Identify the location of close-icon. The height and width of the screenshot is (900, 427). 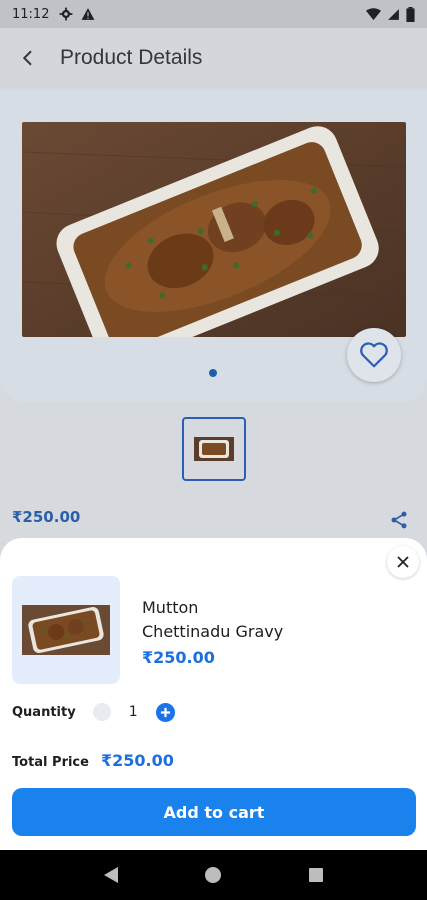
(403, 562).